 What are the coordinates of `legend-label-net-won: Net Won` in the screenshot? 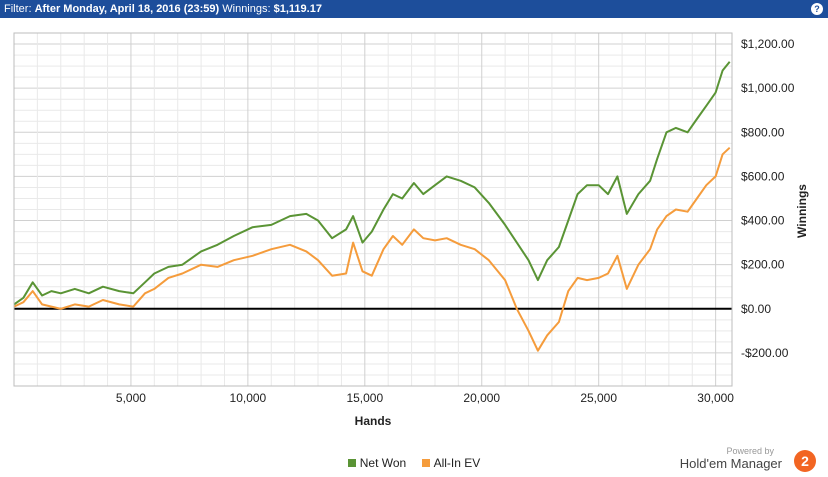 It's located at (383, 463).